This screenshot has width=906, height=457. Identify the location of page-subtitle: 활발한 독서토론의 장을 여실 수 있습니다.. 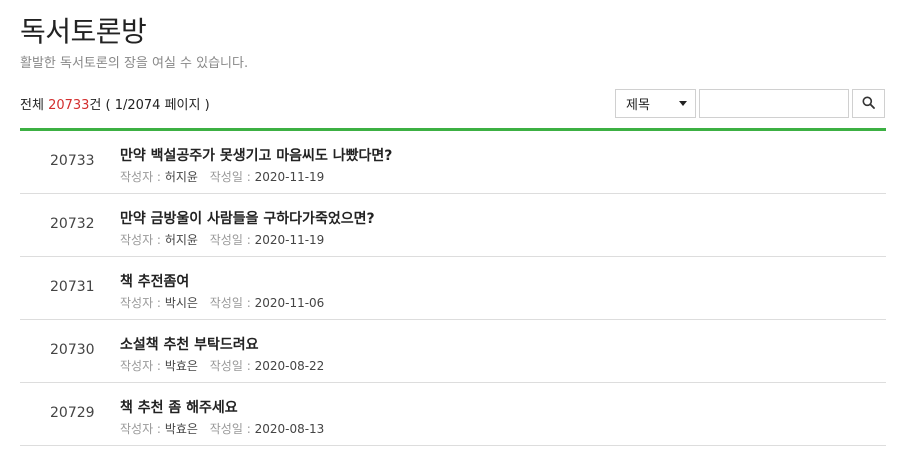
(134, 63).